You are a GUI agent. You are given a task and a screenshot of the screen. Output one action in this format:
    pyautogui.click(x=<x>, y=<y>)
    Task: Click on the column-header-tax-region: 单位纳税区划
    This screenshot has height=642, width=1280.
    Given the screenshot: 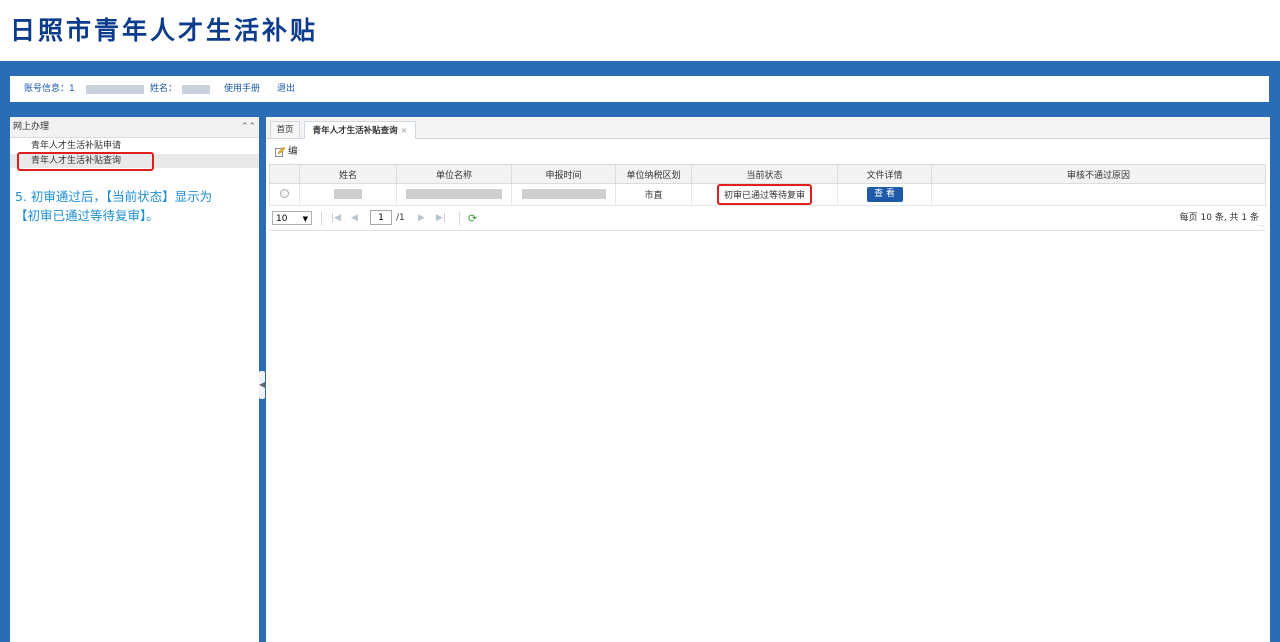 What is the action you would take?
    pyautogui.click(x=653, y=174)
    